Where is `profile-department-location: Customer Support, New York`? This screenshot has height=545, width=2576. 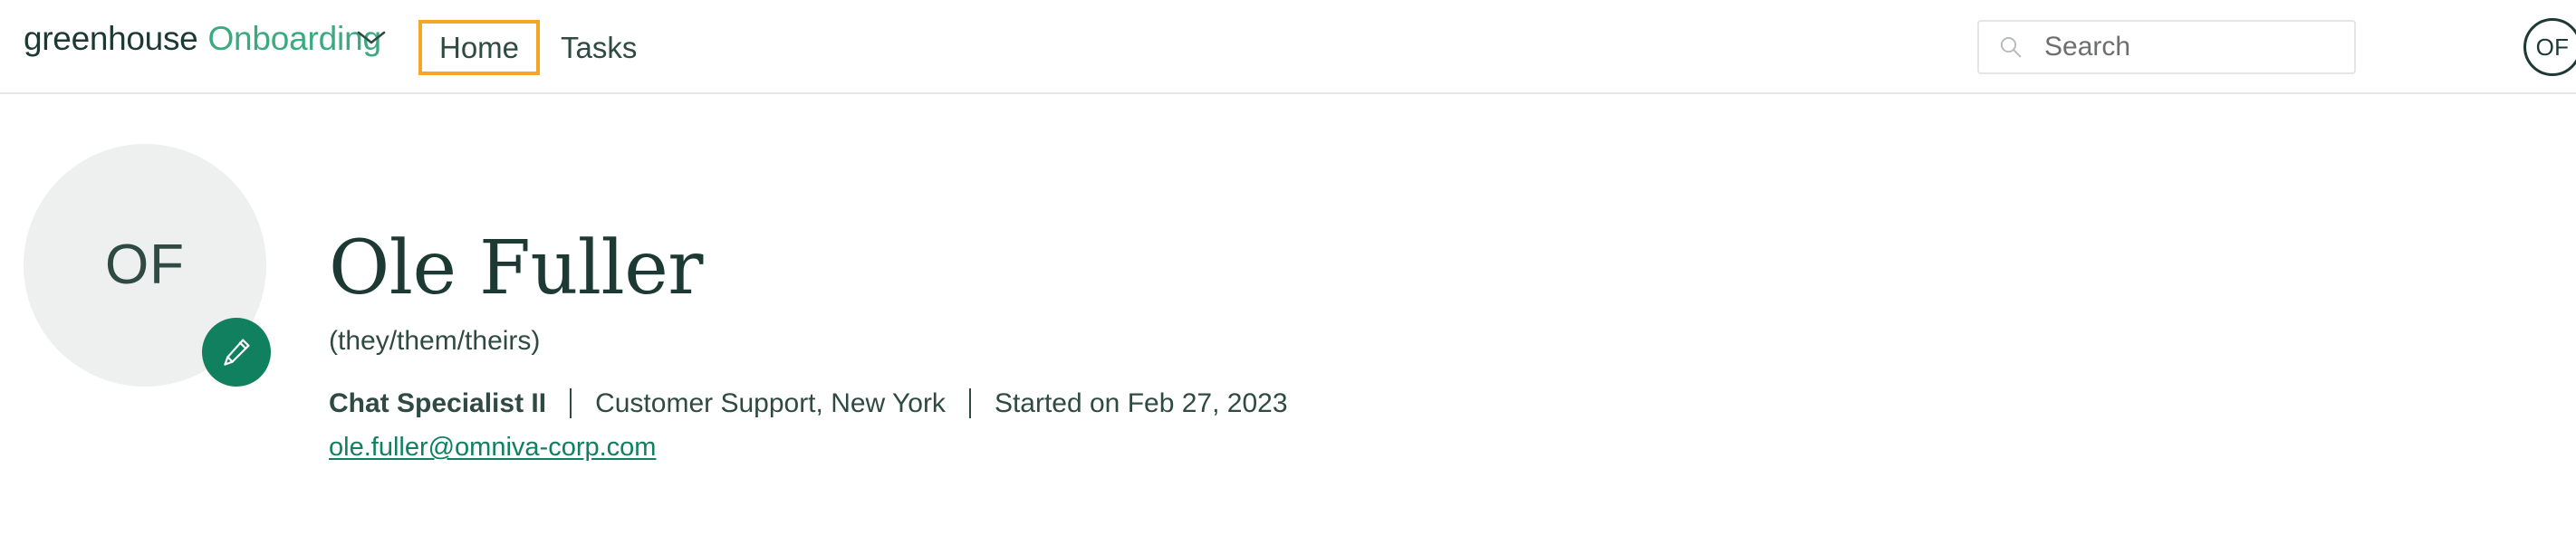
profile-department-location: Customer Support, New York is located at coordinates (770, 402).